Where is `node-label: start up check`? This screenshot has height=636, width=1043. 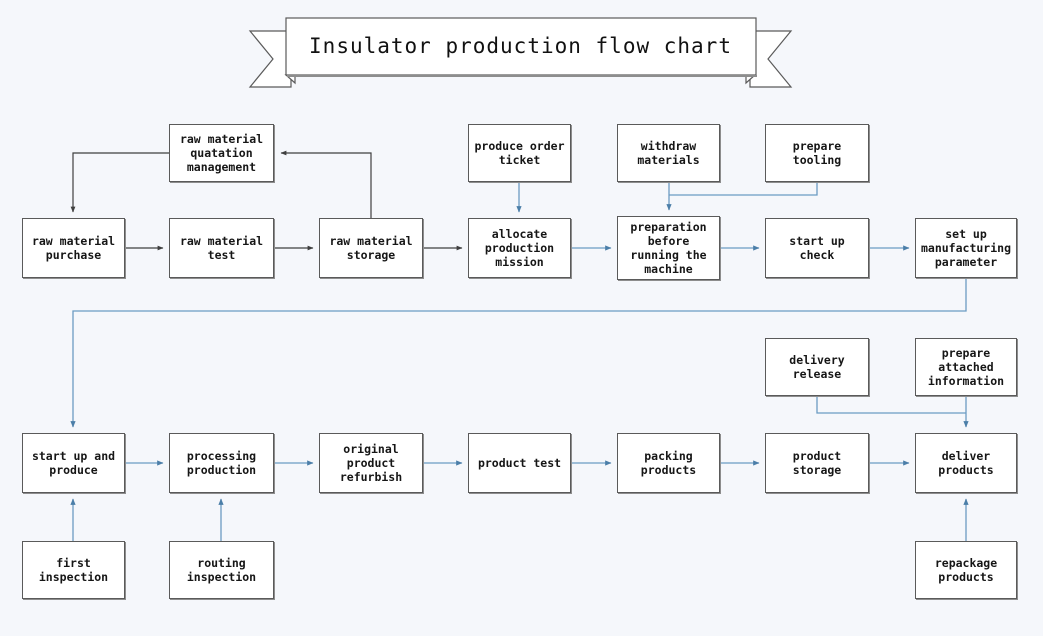
node-label: start up check is located at coordinates (817, 248).